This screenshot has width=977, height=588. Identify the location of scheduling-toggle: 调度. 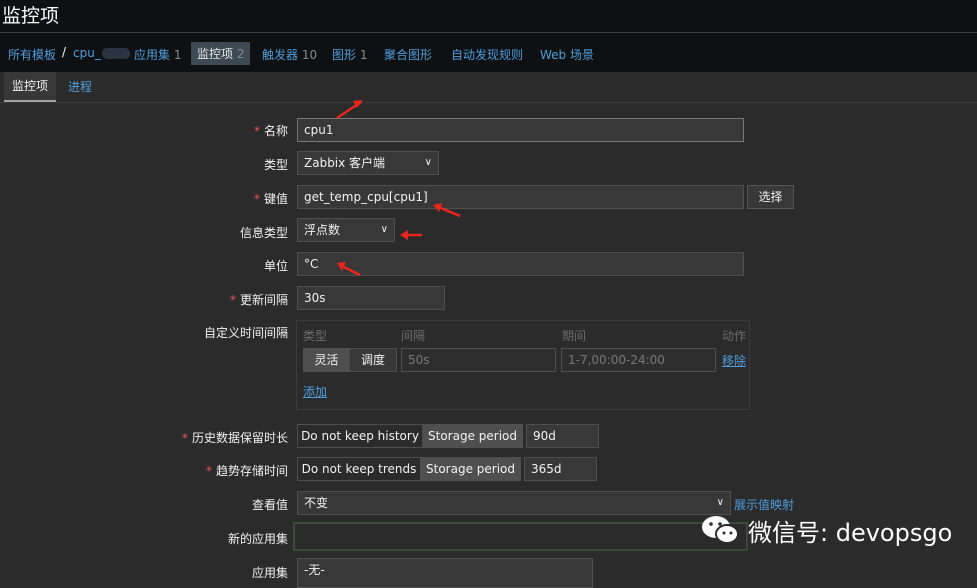
(373, 360).